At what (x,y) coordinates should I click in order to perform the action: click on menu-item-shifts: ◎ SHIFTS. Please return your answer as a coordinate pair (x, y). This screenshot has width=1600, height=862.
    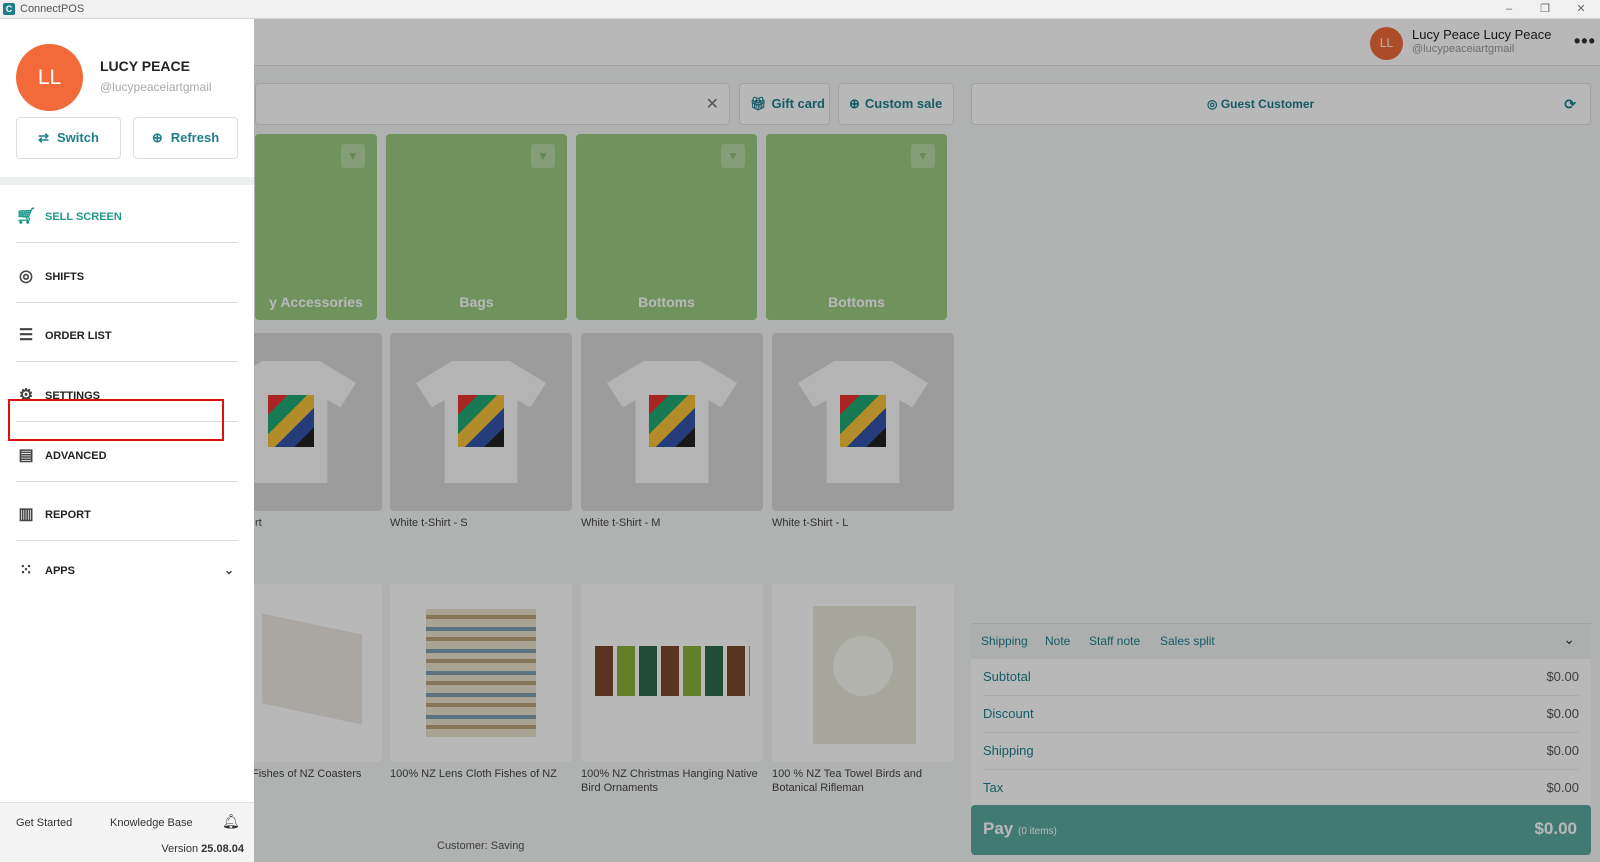
    Looking at the image, I should click on (127, 276).